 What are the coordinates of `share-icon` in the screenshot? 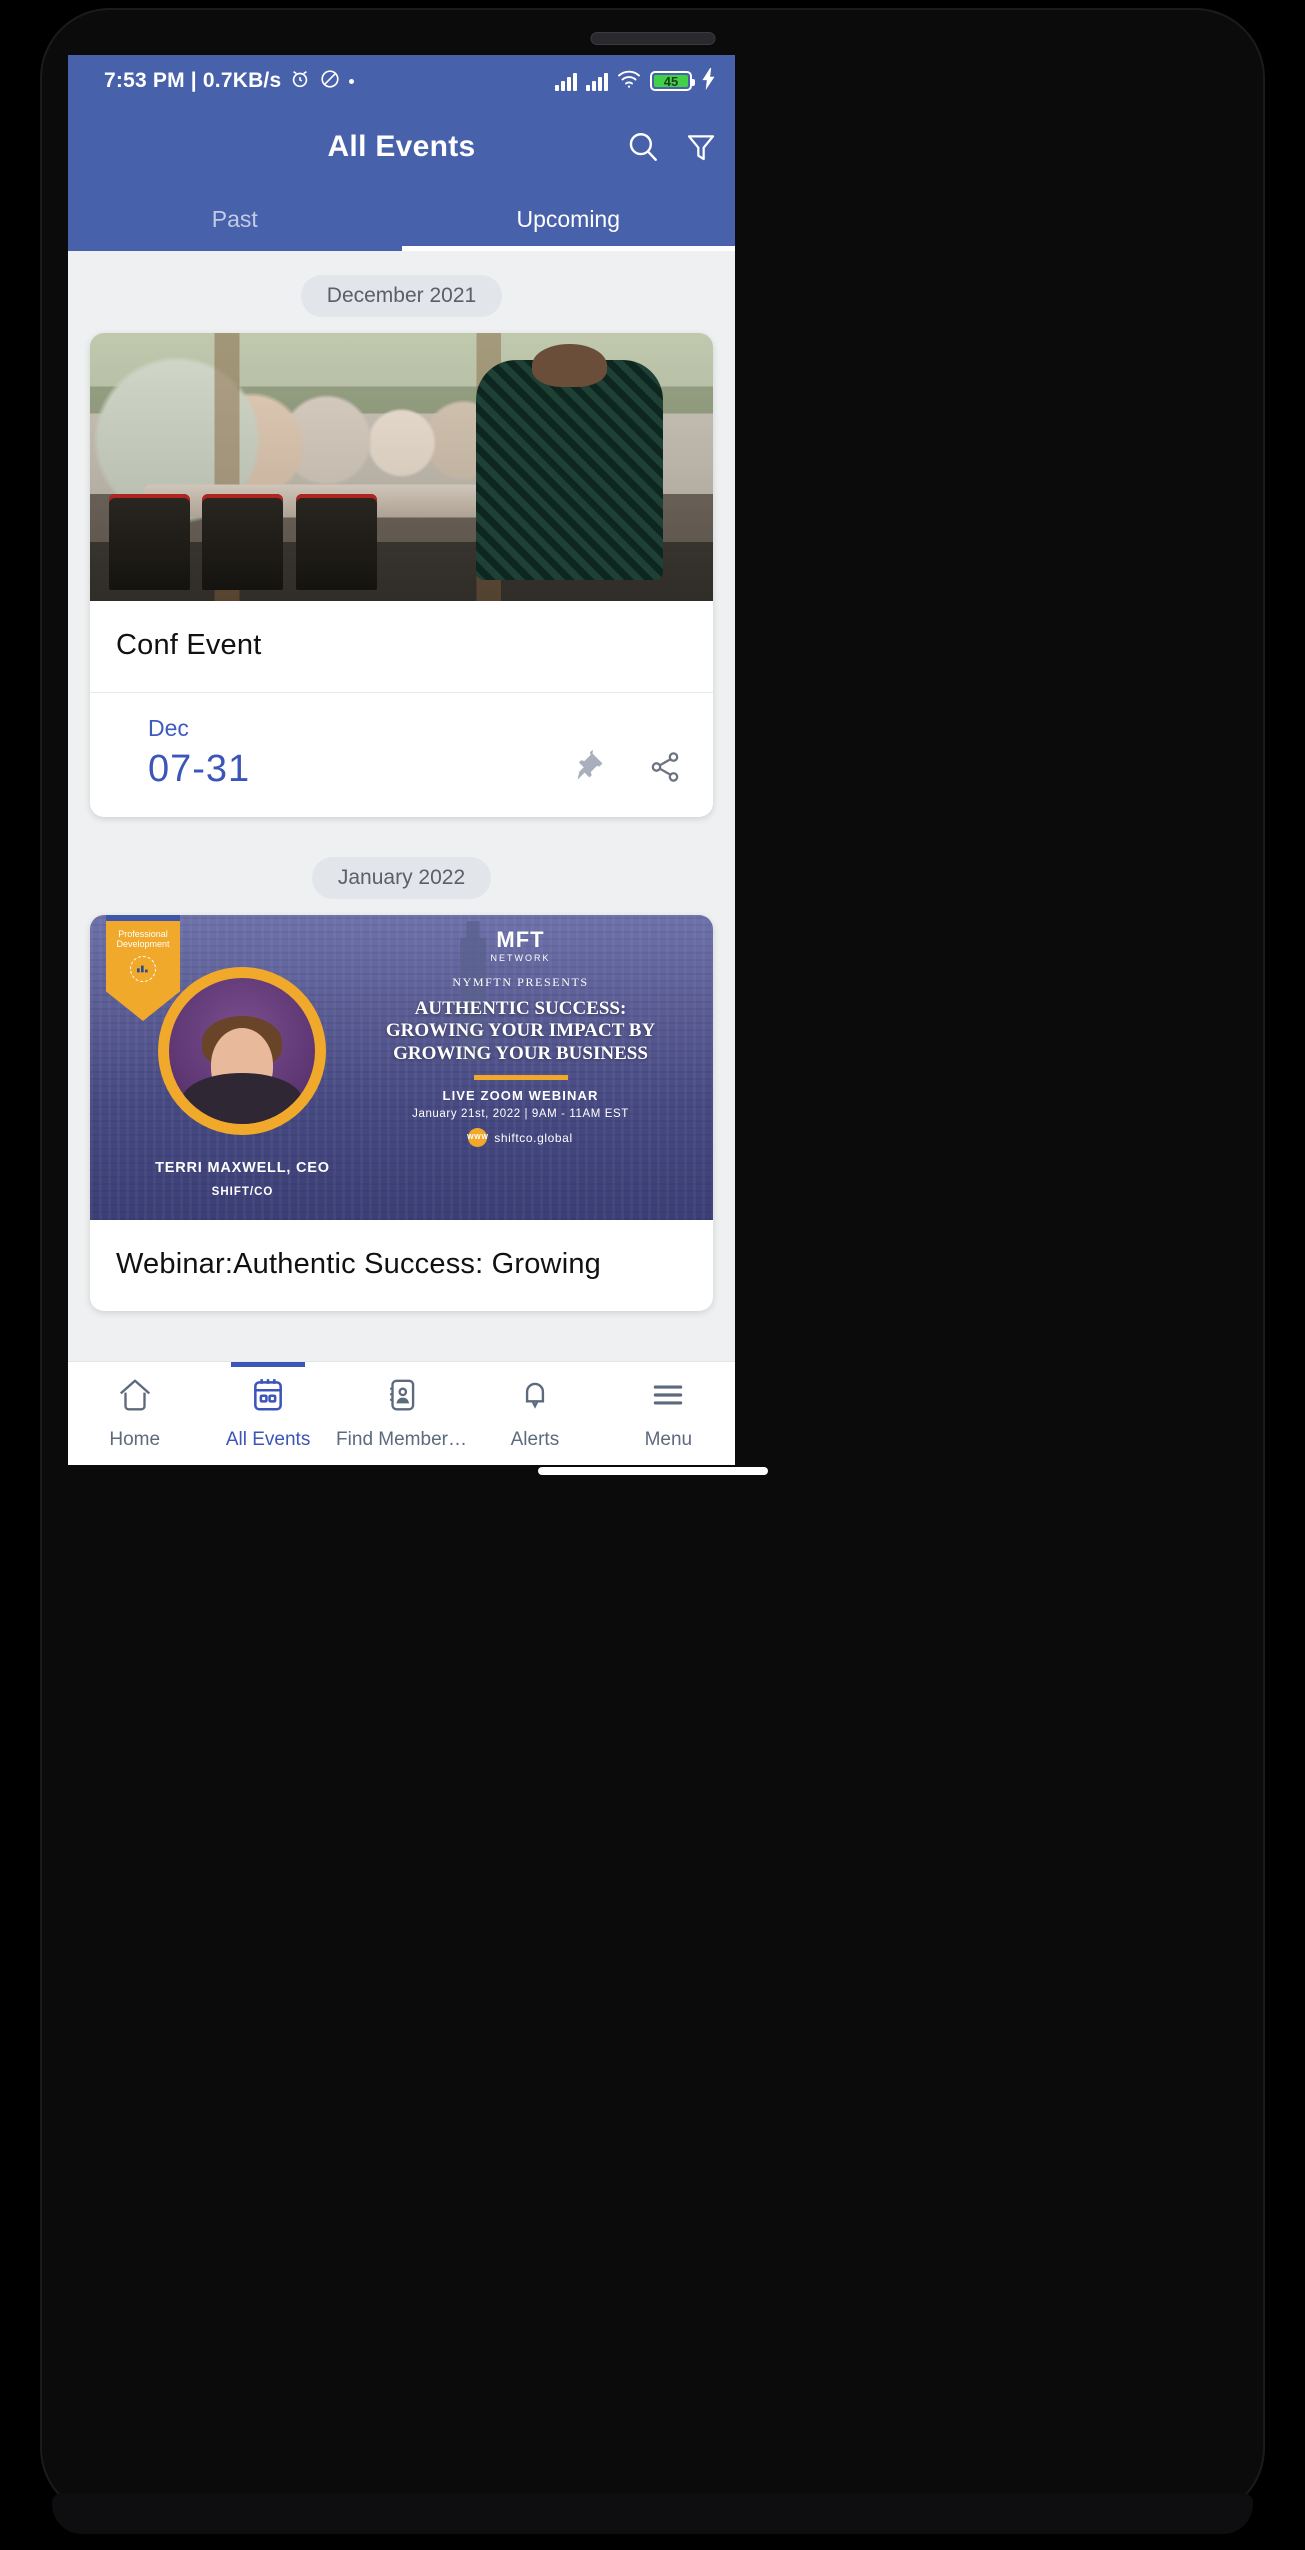 It's located at (665, 767).